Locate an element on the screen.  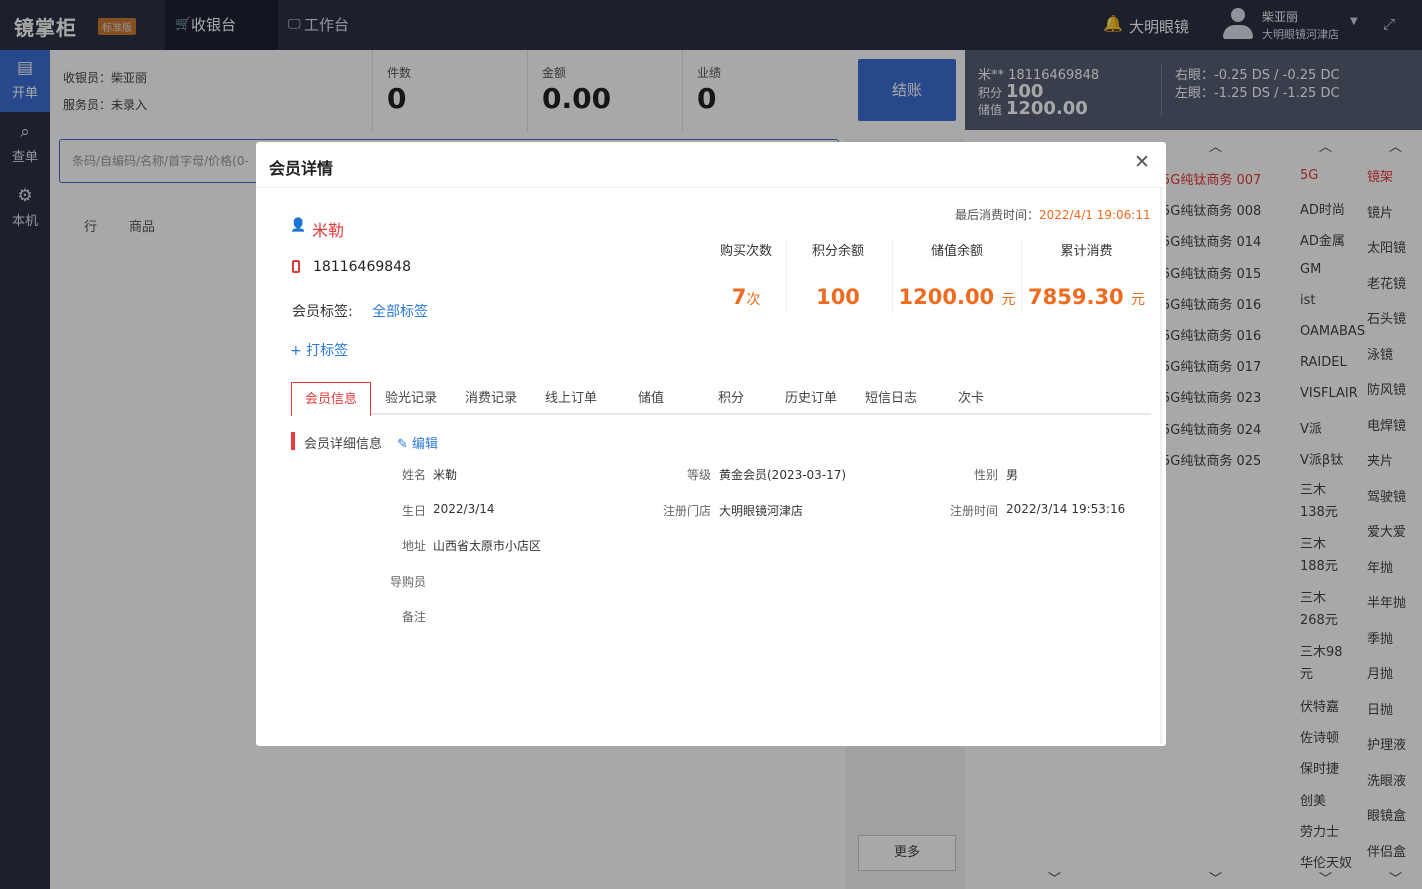
field-label: 注册门店 is located at coordinates (686, 511).